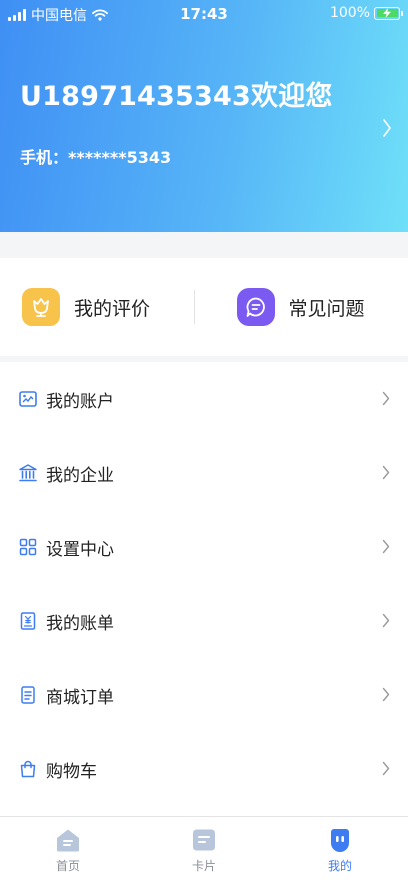 This screenshot has height=883, width=408. Describe the element at coordinates (349, 13) in the screenshot. I see `battery-percent: 100%` at that location.